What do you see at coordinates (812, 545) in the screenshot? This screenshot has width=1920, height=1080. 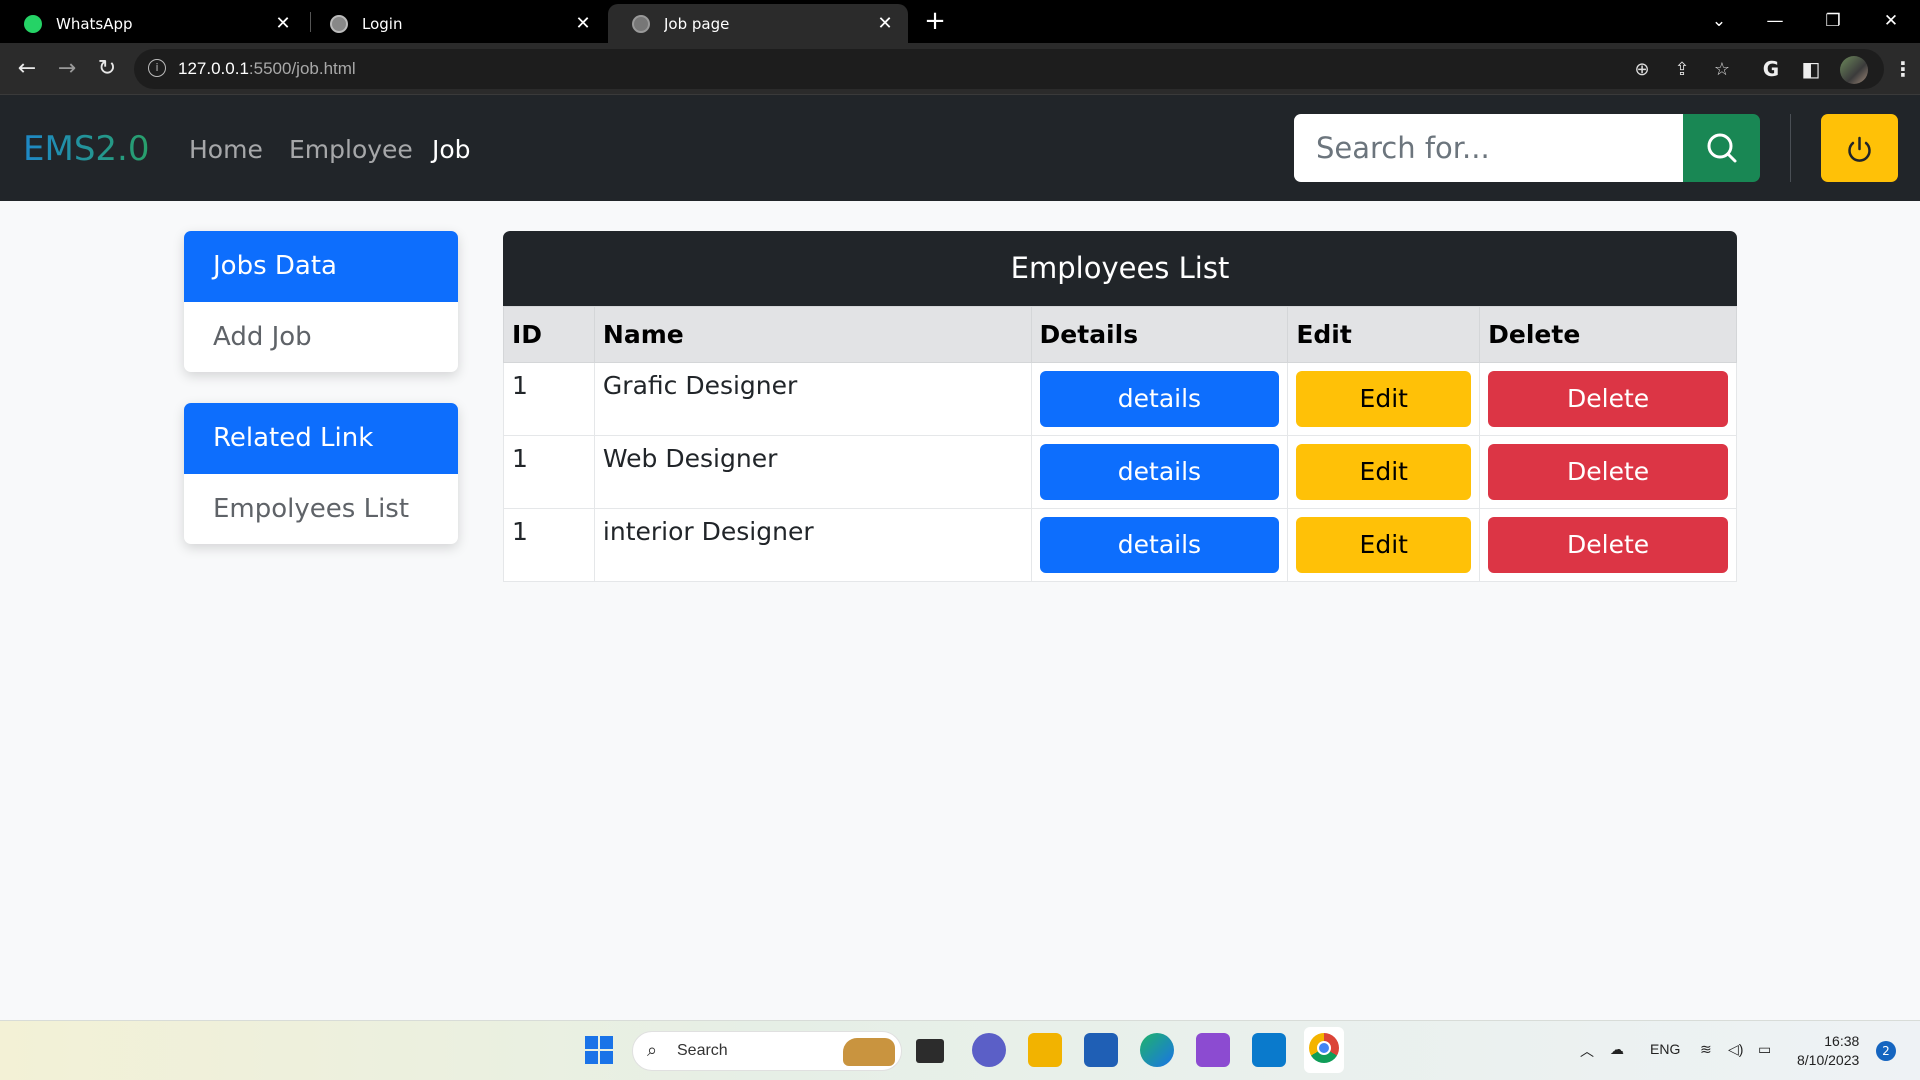 I see `cell-name: interior Designer` at bounding box center [812, 545].